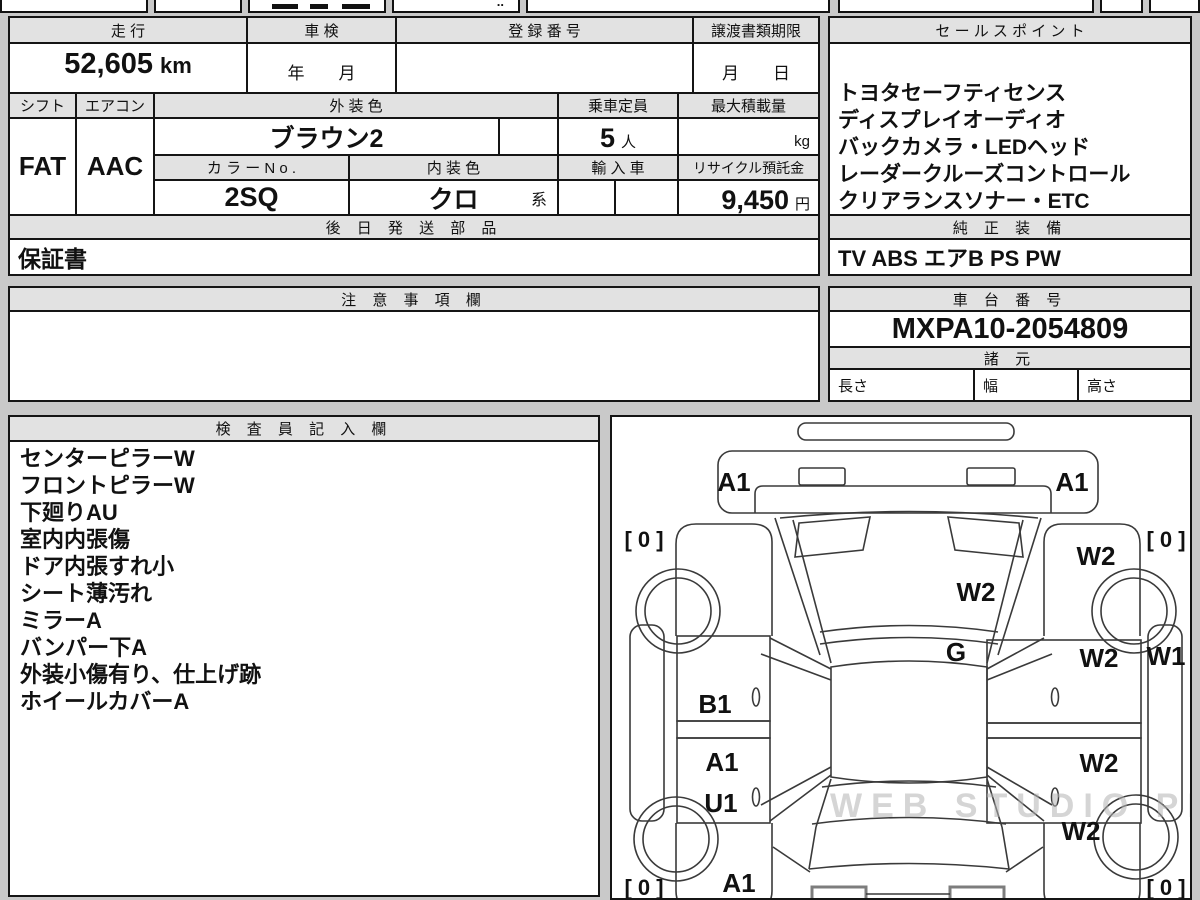  What do you see at coordinates (952, 120) in the screenshot?
I see `sales-point: ディスプレイオーディオ` at bounding box center [952, 120].